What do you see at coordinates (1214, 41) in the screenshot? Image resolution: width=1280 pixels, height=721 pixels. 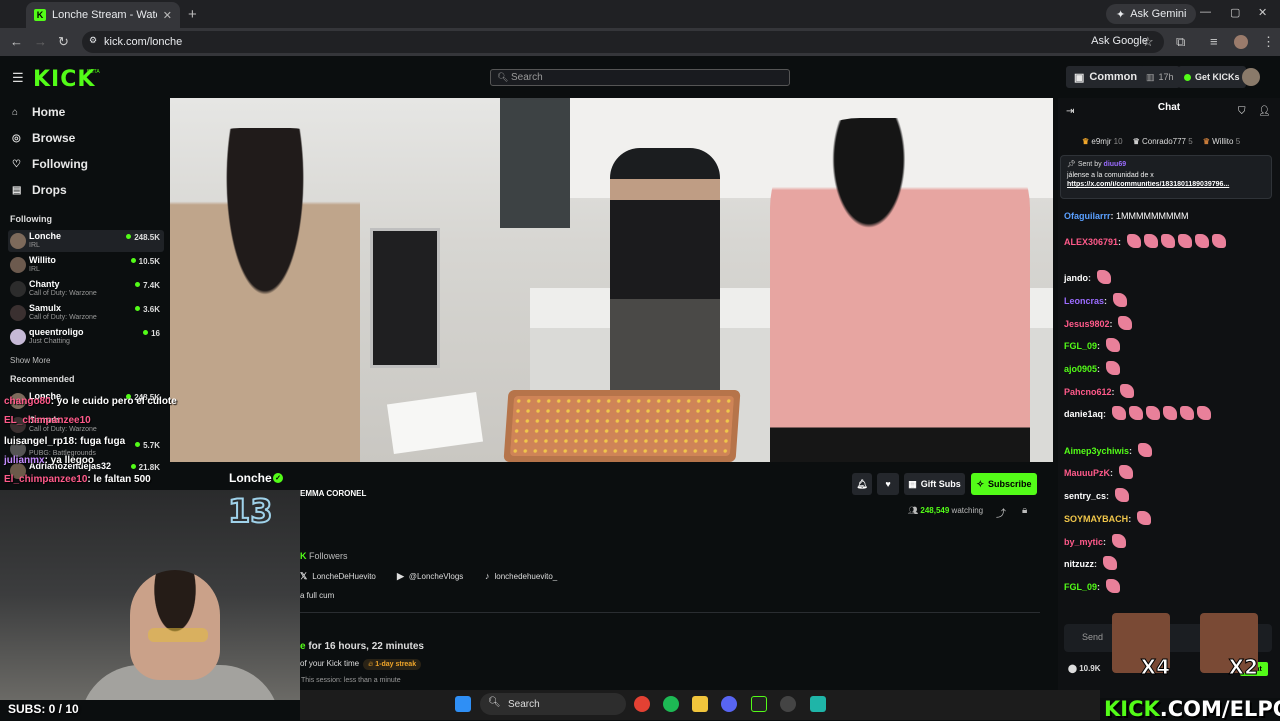 I see `reading-list-icon: ≡` at bounding box center [1214, 41].